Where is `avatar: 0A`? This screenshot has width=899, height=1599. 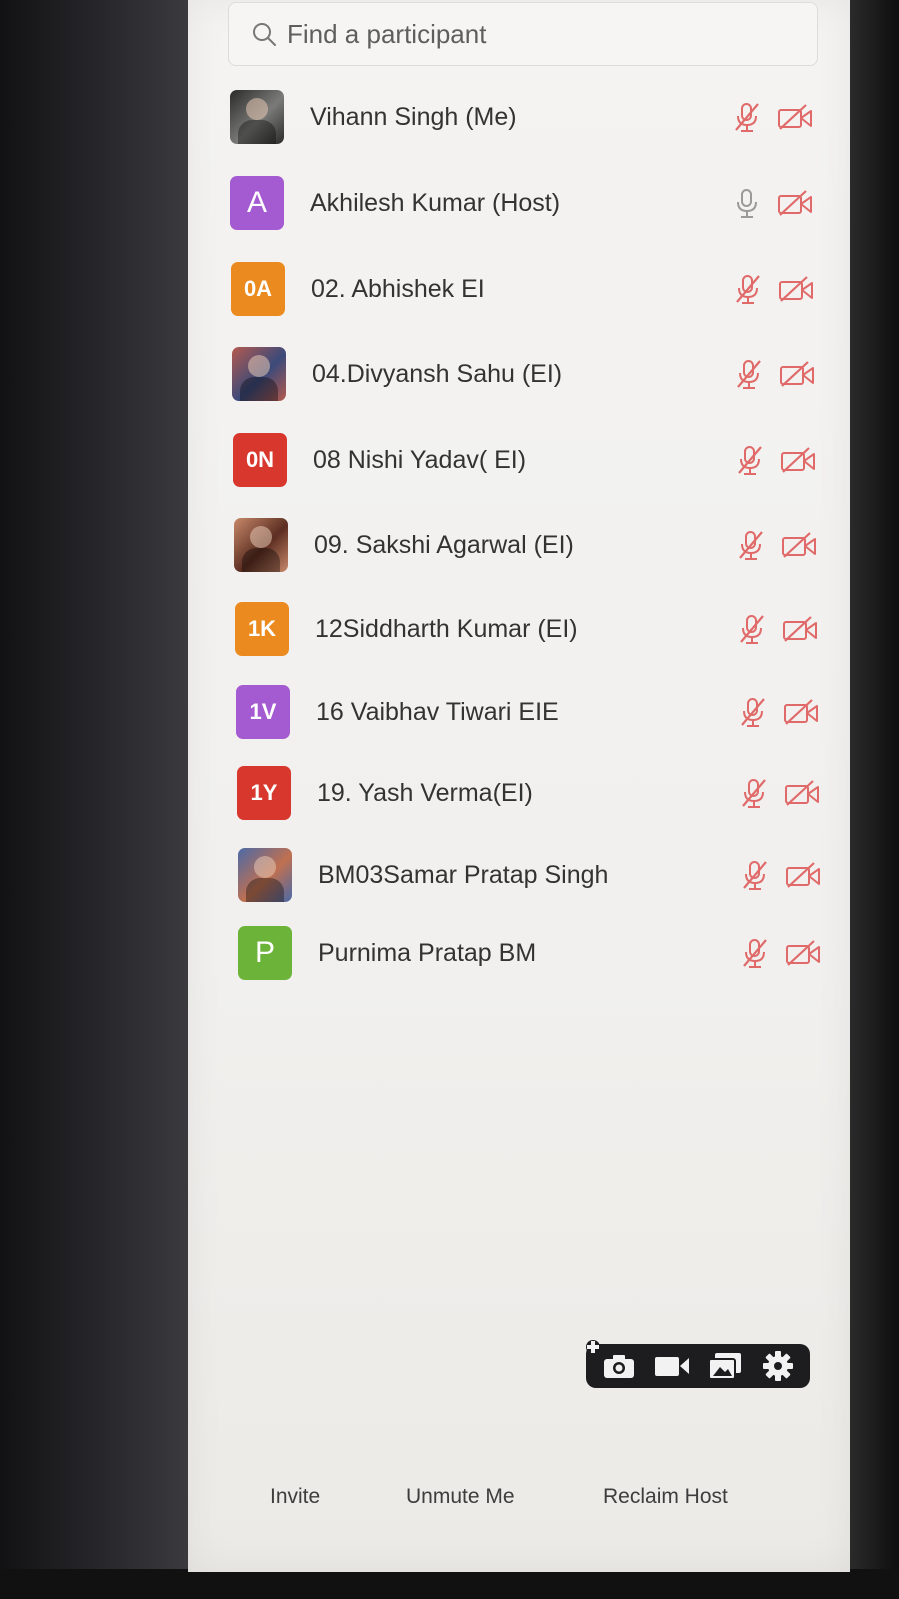 avatar: 0A is located at coordinates (258, 289).